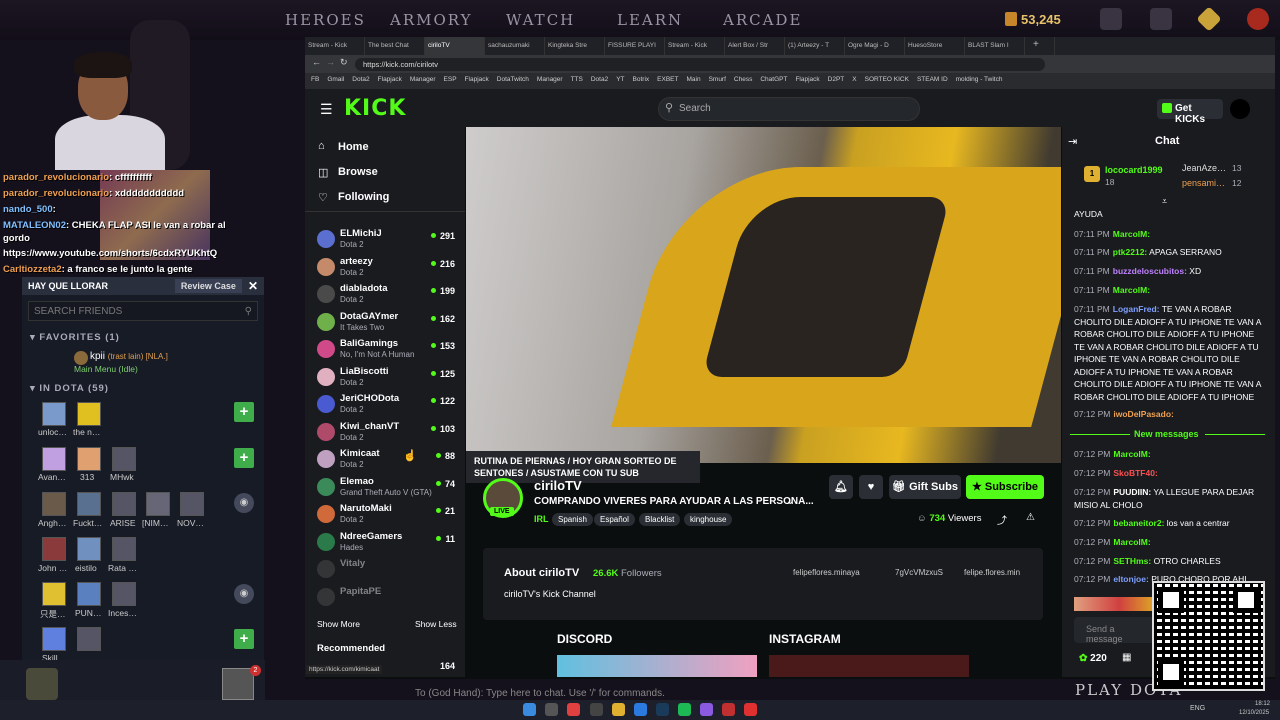  Describe the element at coordinates (436, 624) in the screenshot. I see `show-less-button: Show Less` at that location.